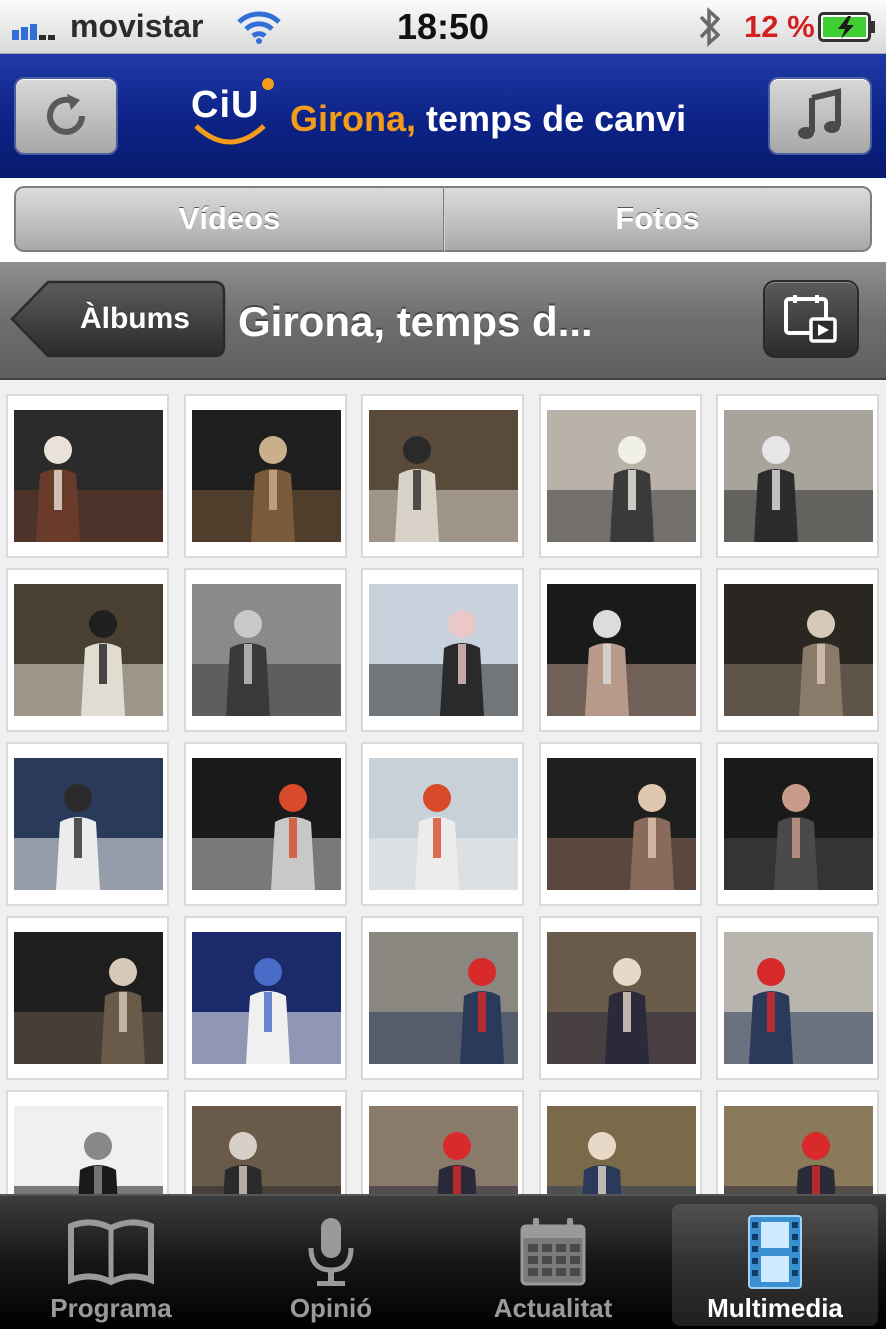 Image resolution: width=886 pixels, height=1329 pixels. Describe the element at coordinates (775, 1252) in the screenshot. I see `film-icon` at that location.